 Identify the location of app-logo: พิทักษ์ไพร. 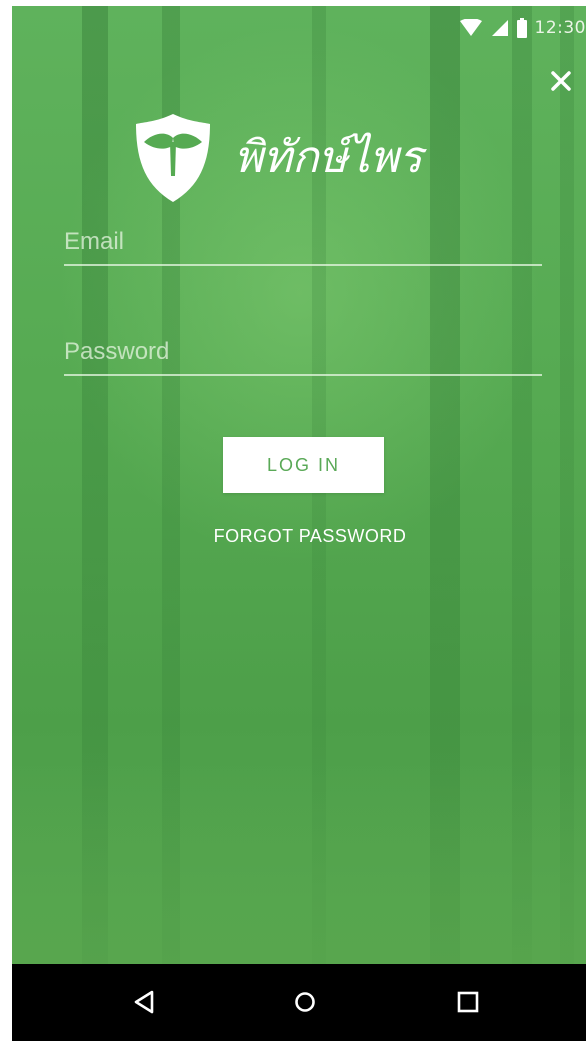
(314, 158).